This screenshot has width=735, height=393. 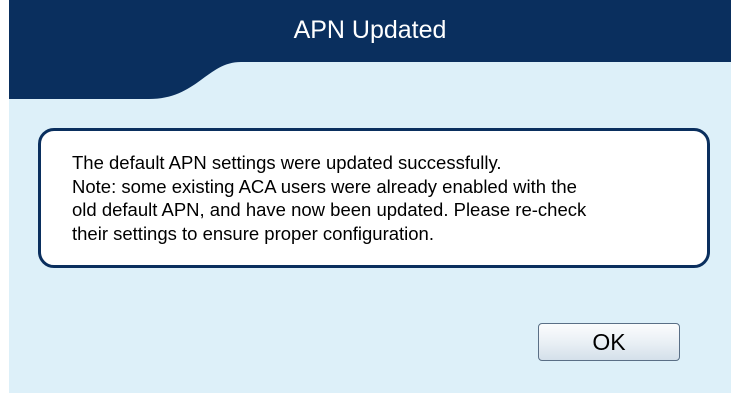 I want to click on ok-button: OK, so click(x=609, y=342).